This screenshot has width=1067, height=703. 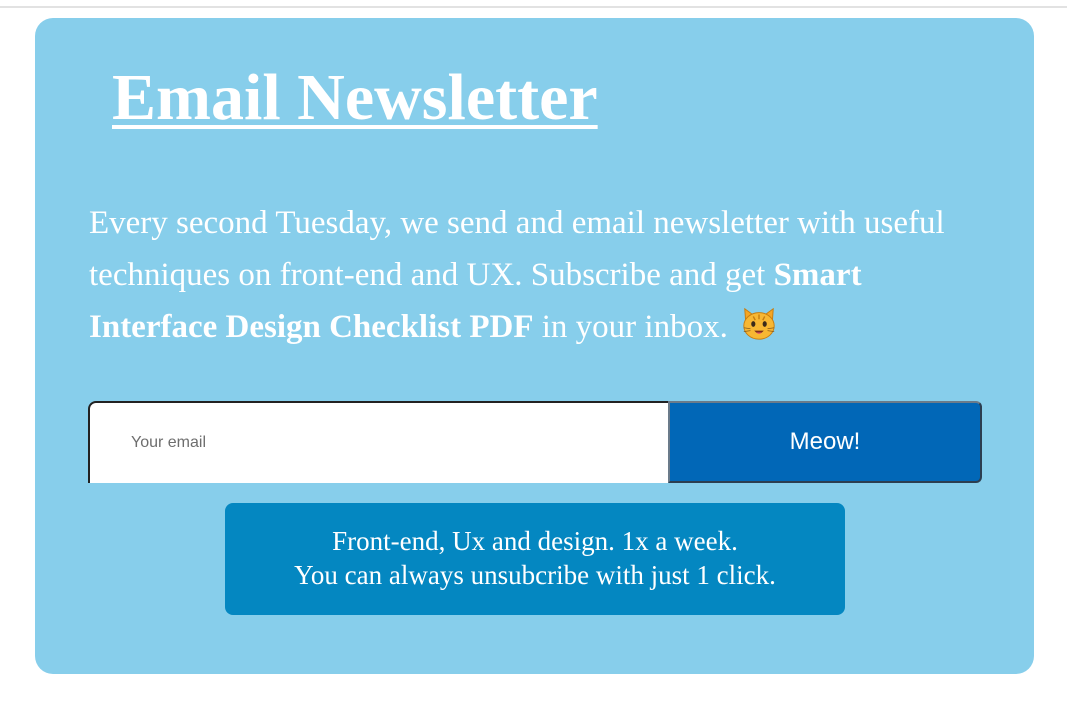 I want to click on email-input, so click(x=378, y=442).